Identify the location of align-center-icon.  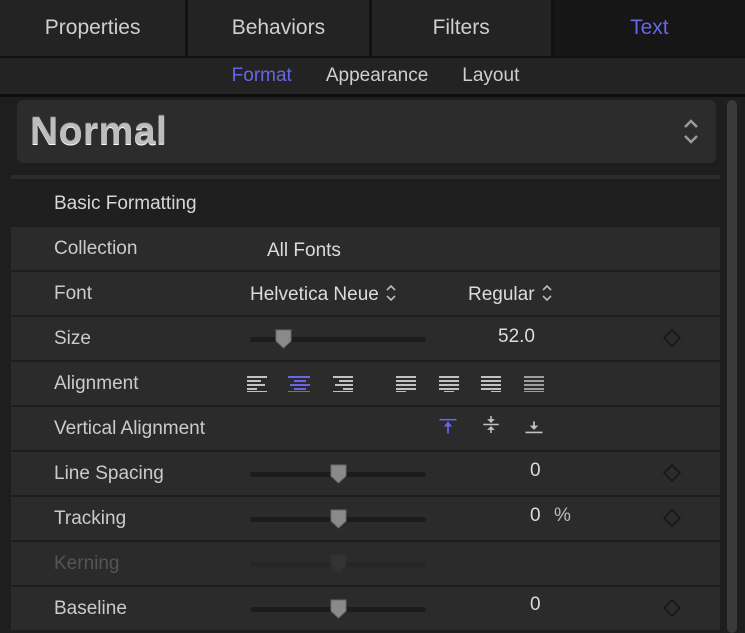
(299, 383).